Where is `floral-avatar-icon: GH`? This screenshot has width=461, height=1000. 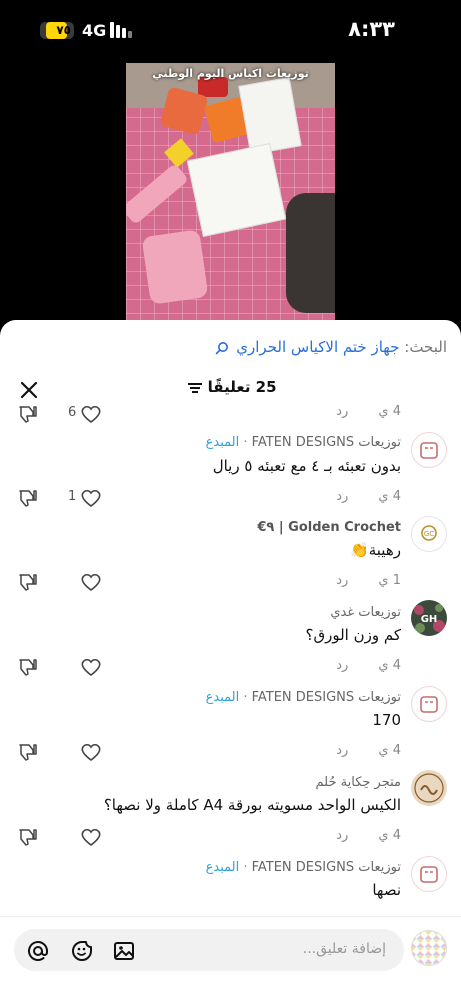
floral-avatar-icon: GH is located at coordinates (429, 618).